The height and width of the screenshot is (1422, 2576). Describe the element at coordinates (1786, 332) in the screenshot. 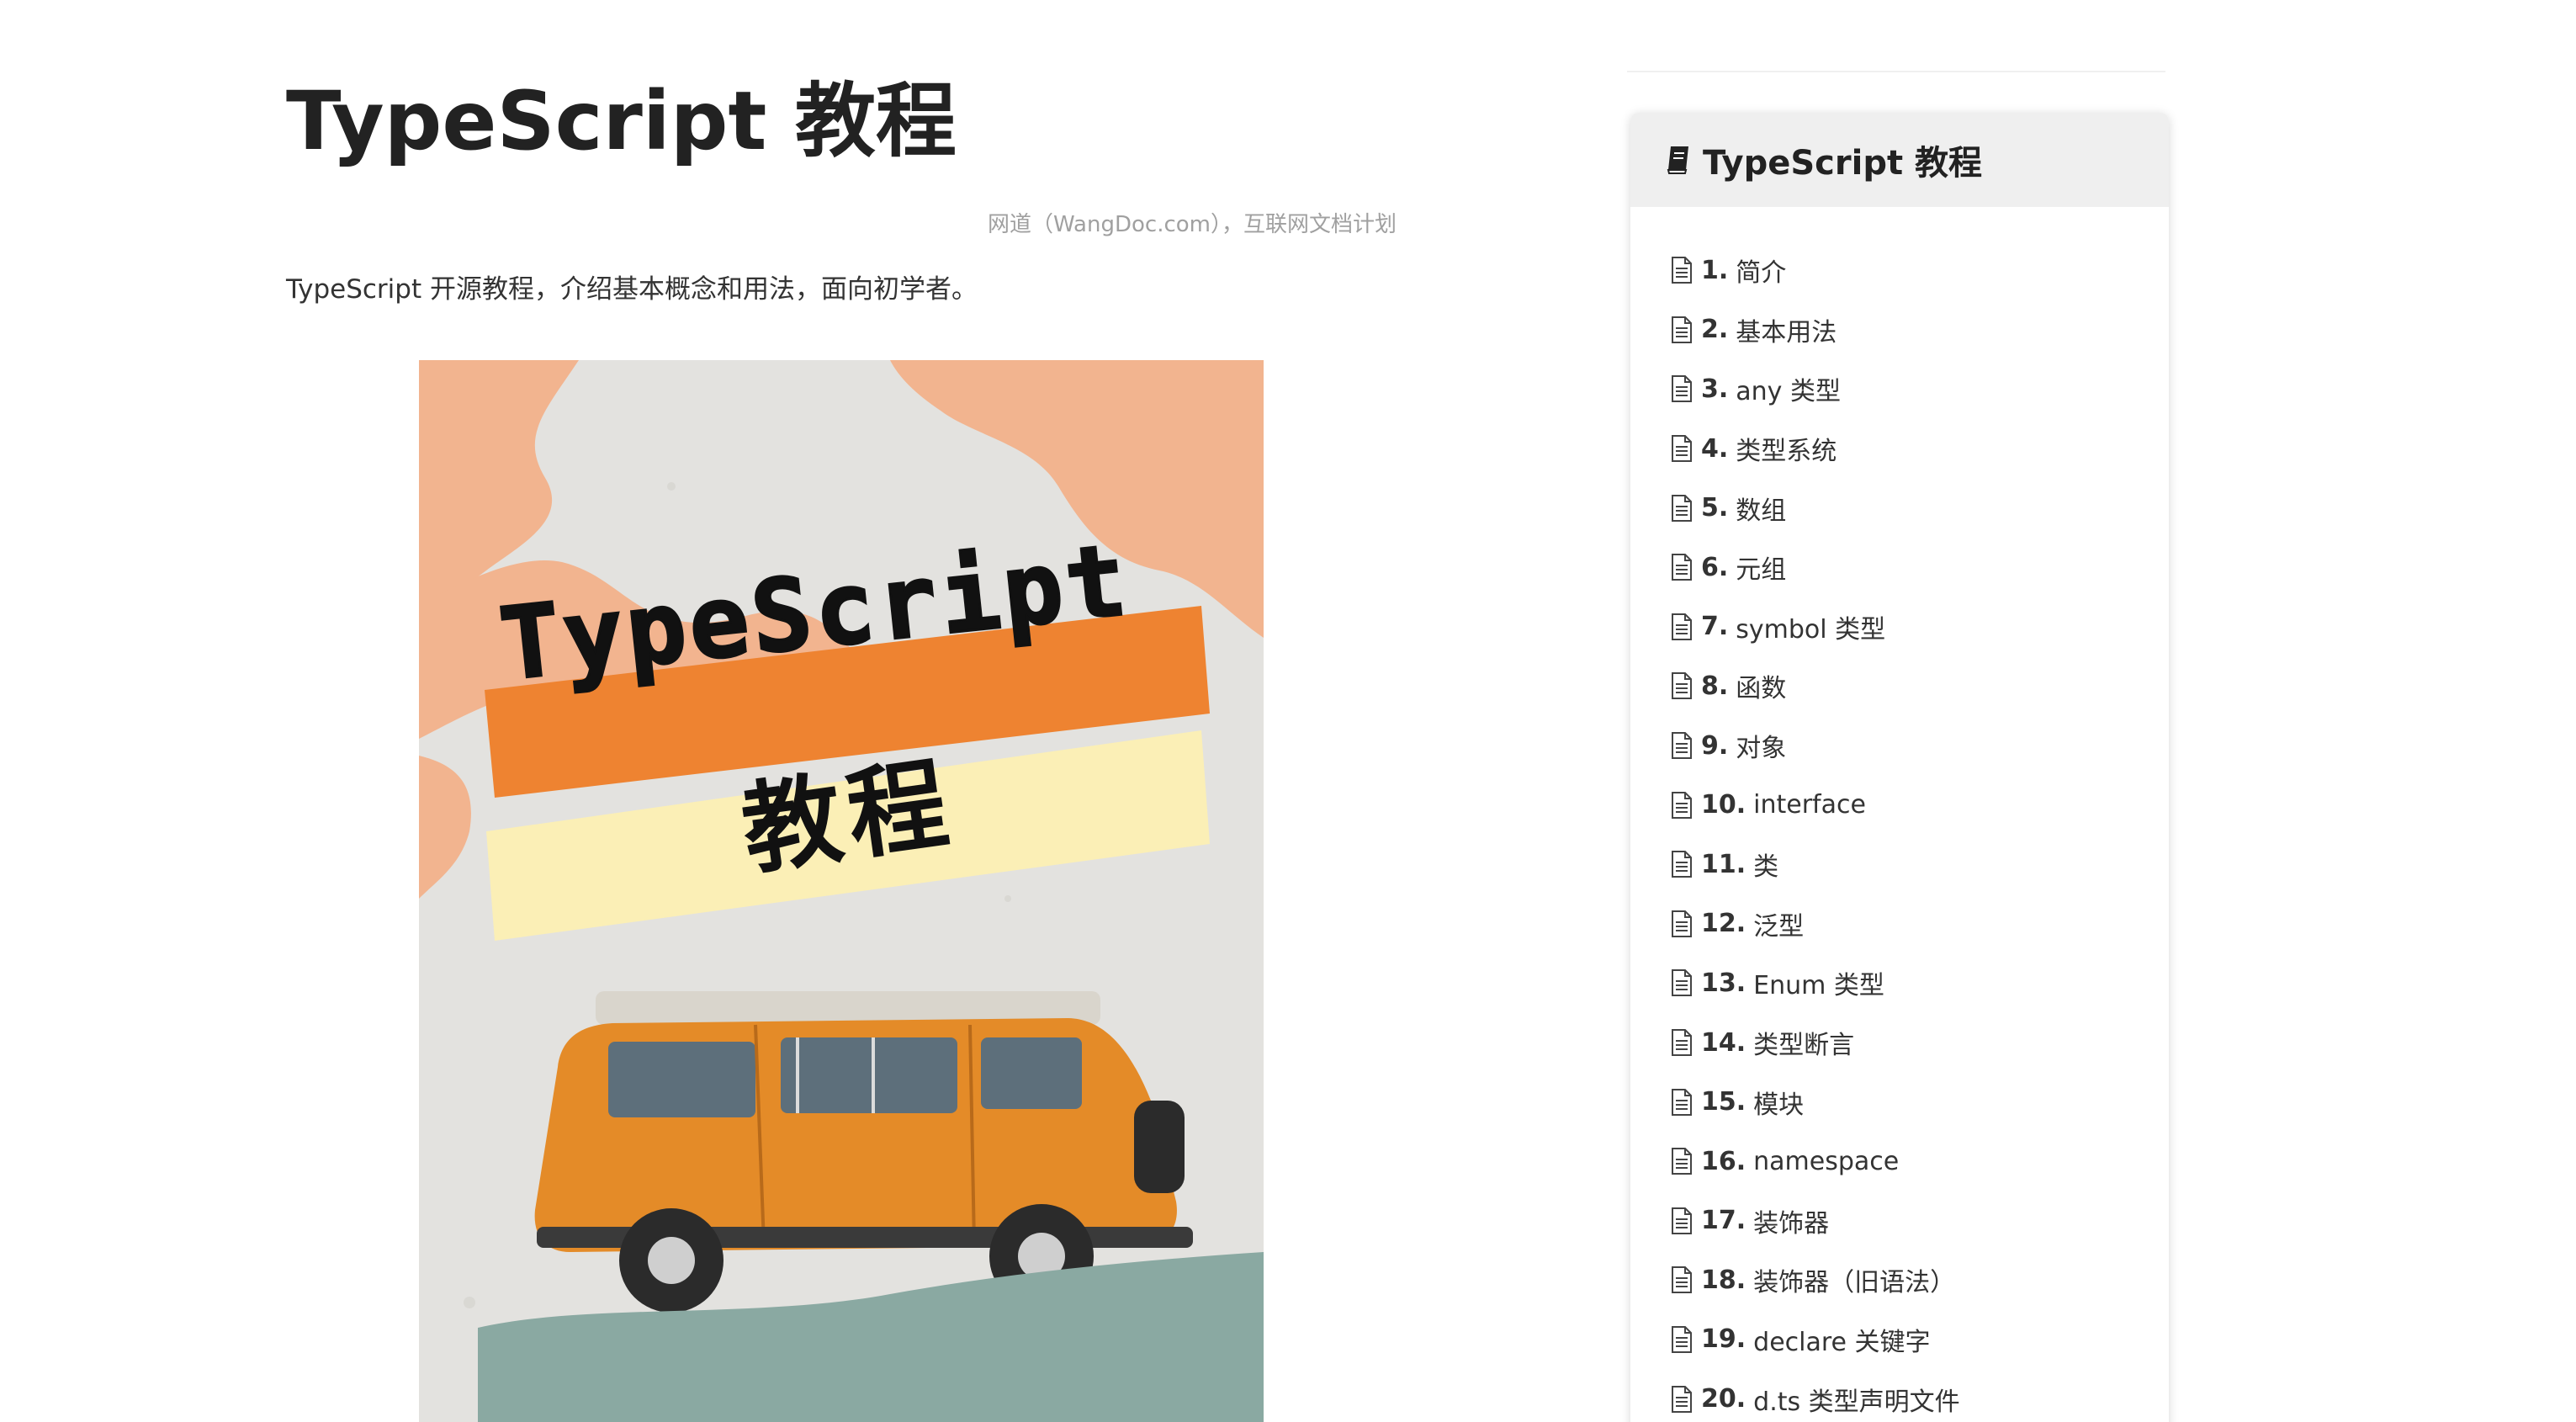

I see `toc-item-label: 基本用法` at that location.